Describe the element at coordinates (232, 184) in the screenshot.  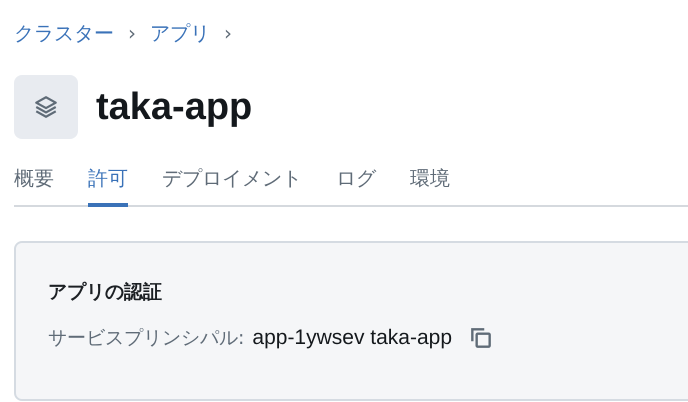
I see `tab: デプロイメント` at that location.